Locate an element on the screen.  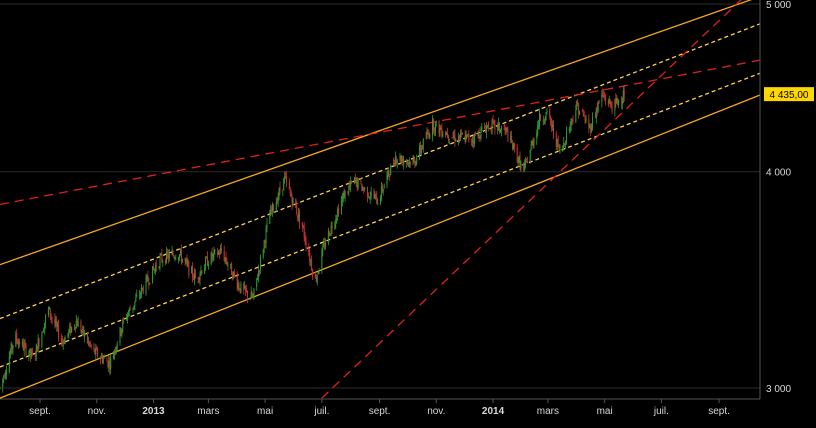
x-tick-label: mai is located at coordinates (265, 411).